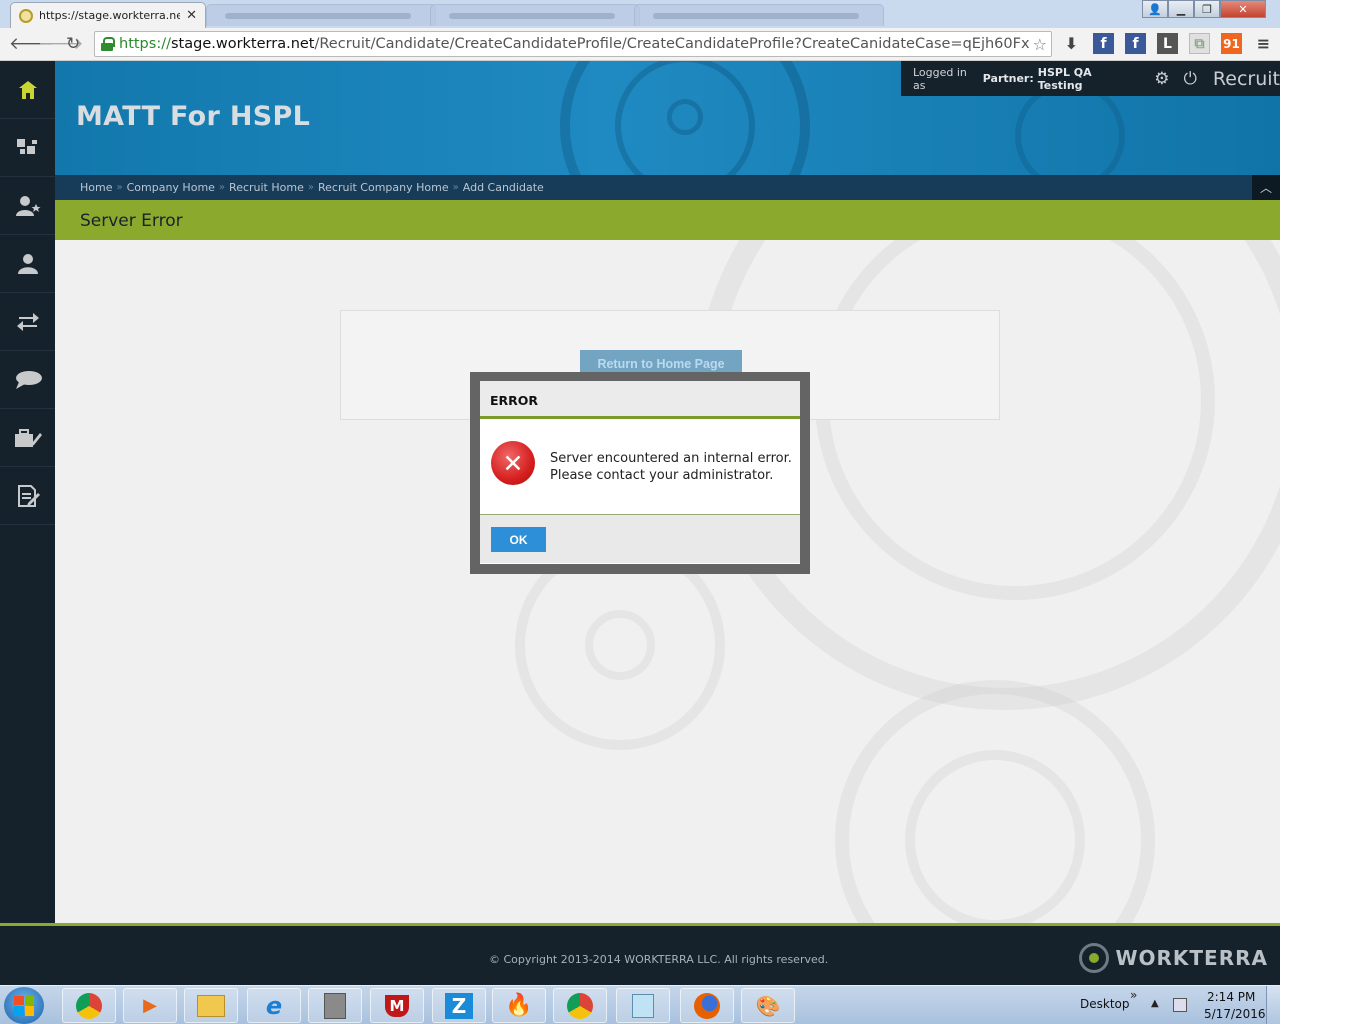 The width and height of the screenshot is (1358, 1024). I want to click on taskbar-paint: 🎨, so click(768, 1005).